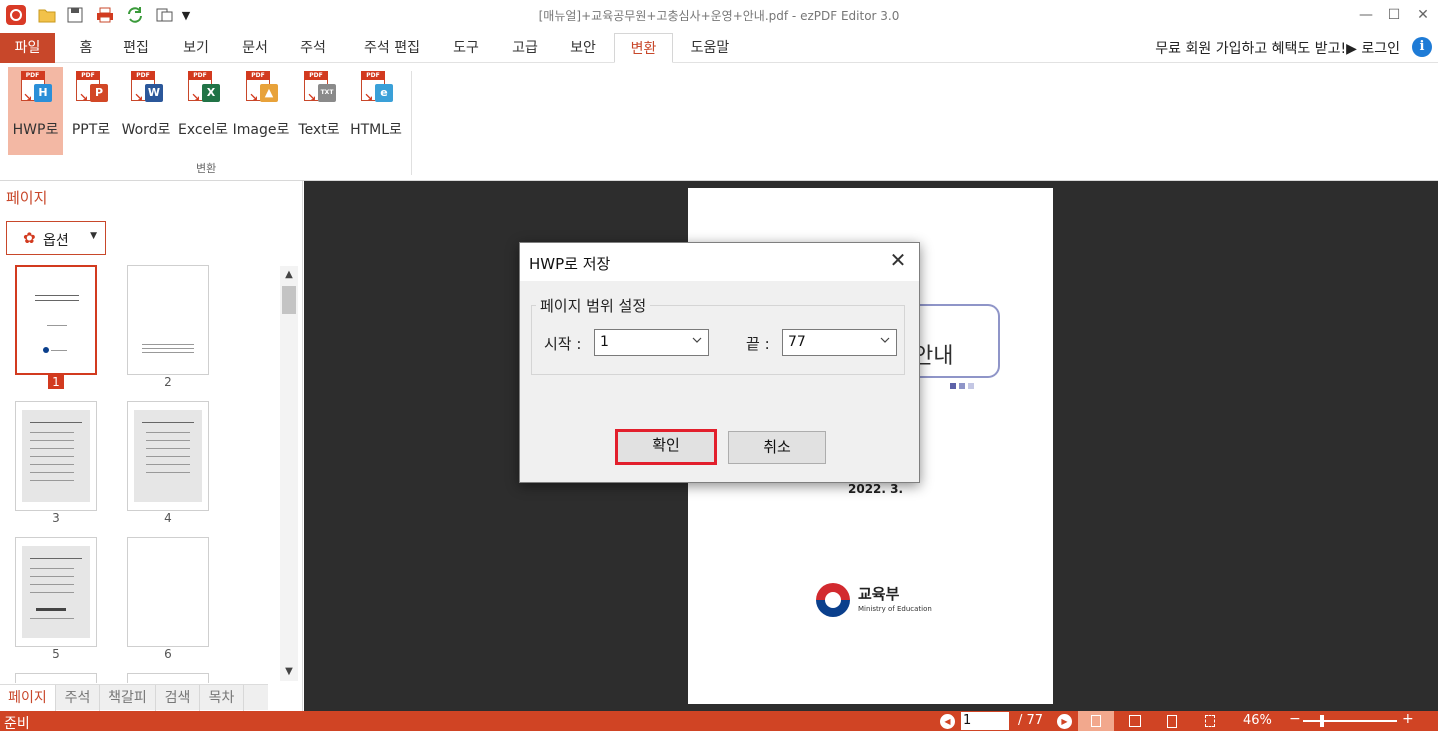  I want to click on bottom-tab-annotations: 주석, so click(78, 698).